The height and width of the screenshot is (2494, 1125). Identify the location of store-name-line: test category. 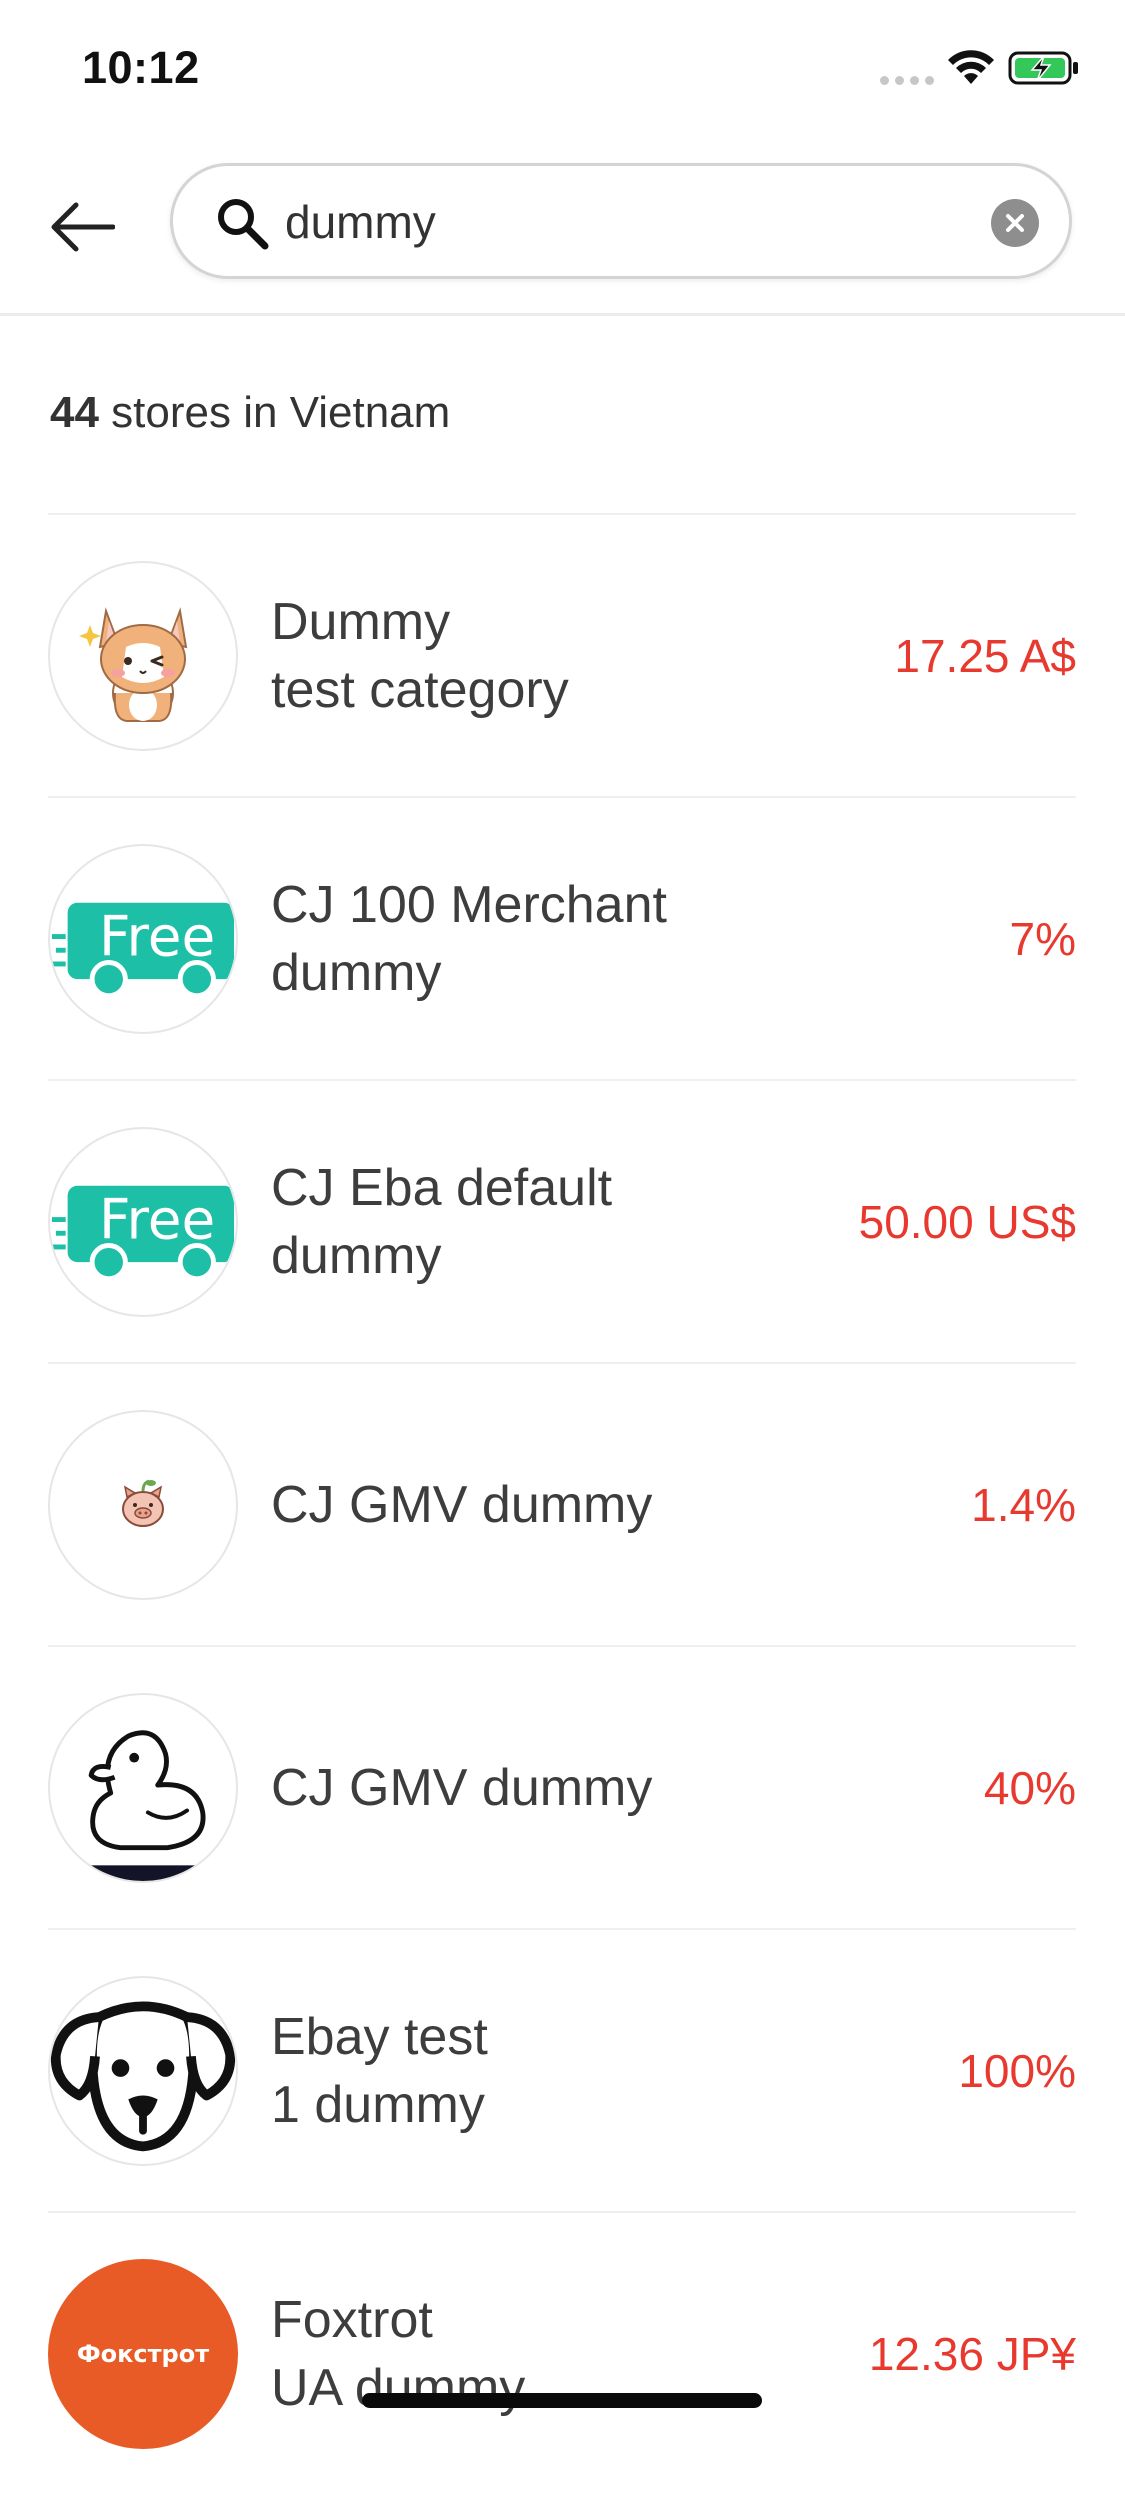
(420, 689).